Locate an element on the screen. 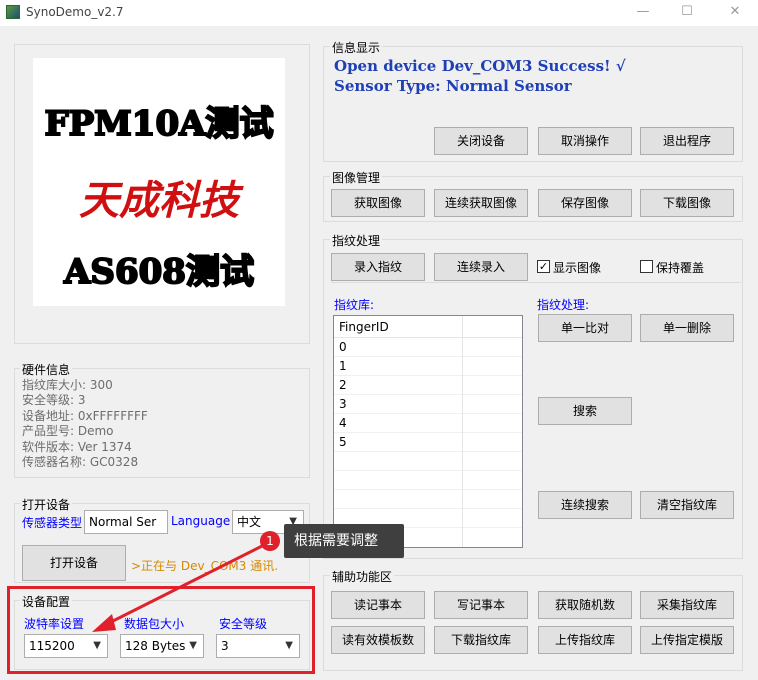 The image size is (758, 680). annotation-badge: 1 is located at coordinates (270, 541).